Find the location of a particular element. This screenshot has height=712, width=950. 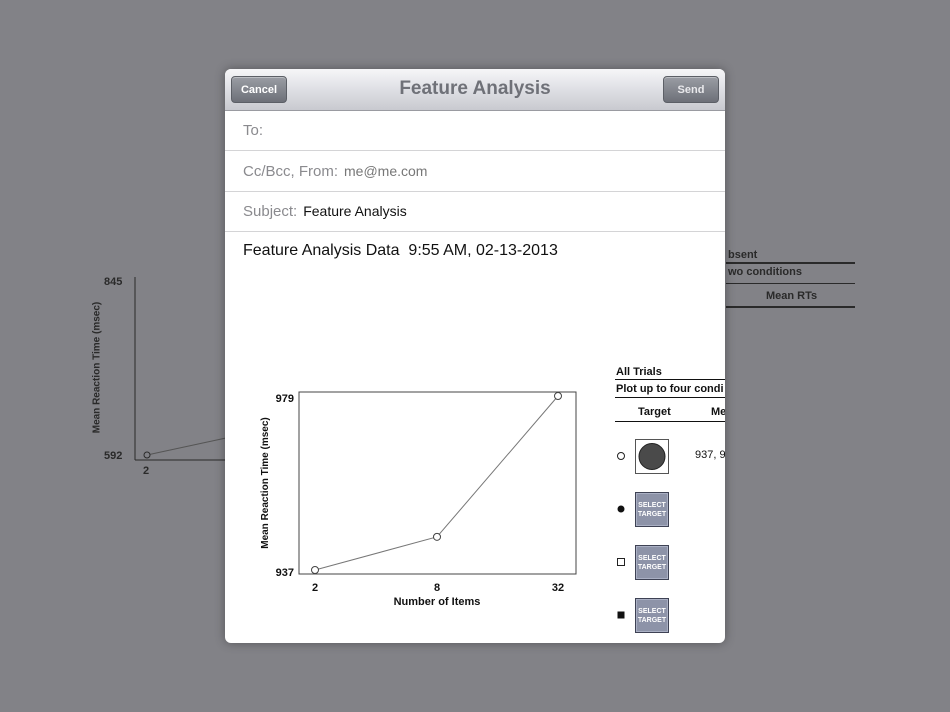

bg-y-tick-top: 845 is located at coordinates (113, 282).